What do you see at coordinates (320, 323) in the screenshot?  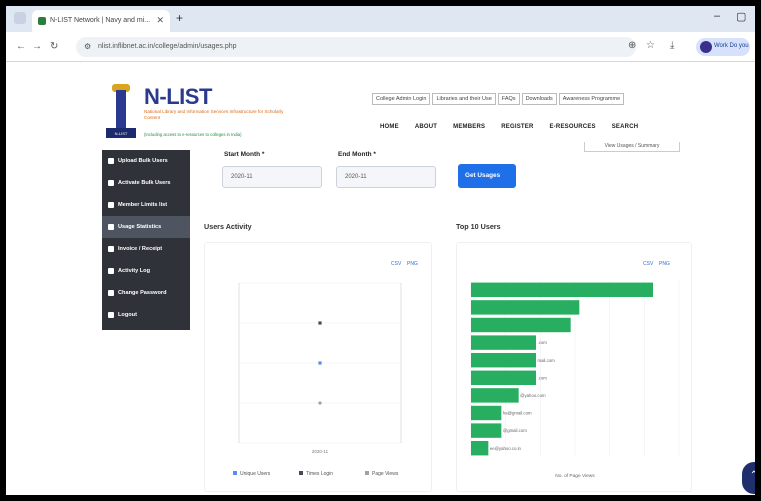 I see `data-point-times-login` at bounding box center [320, 323].